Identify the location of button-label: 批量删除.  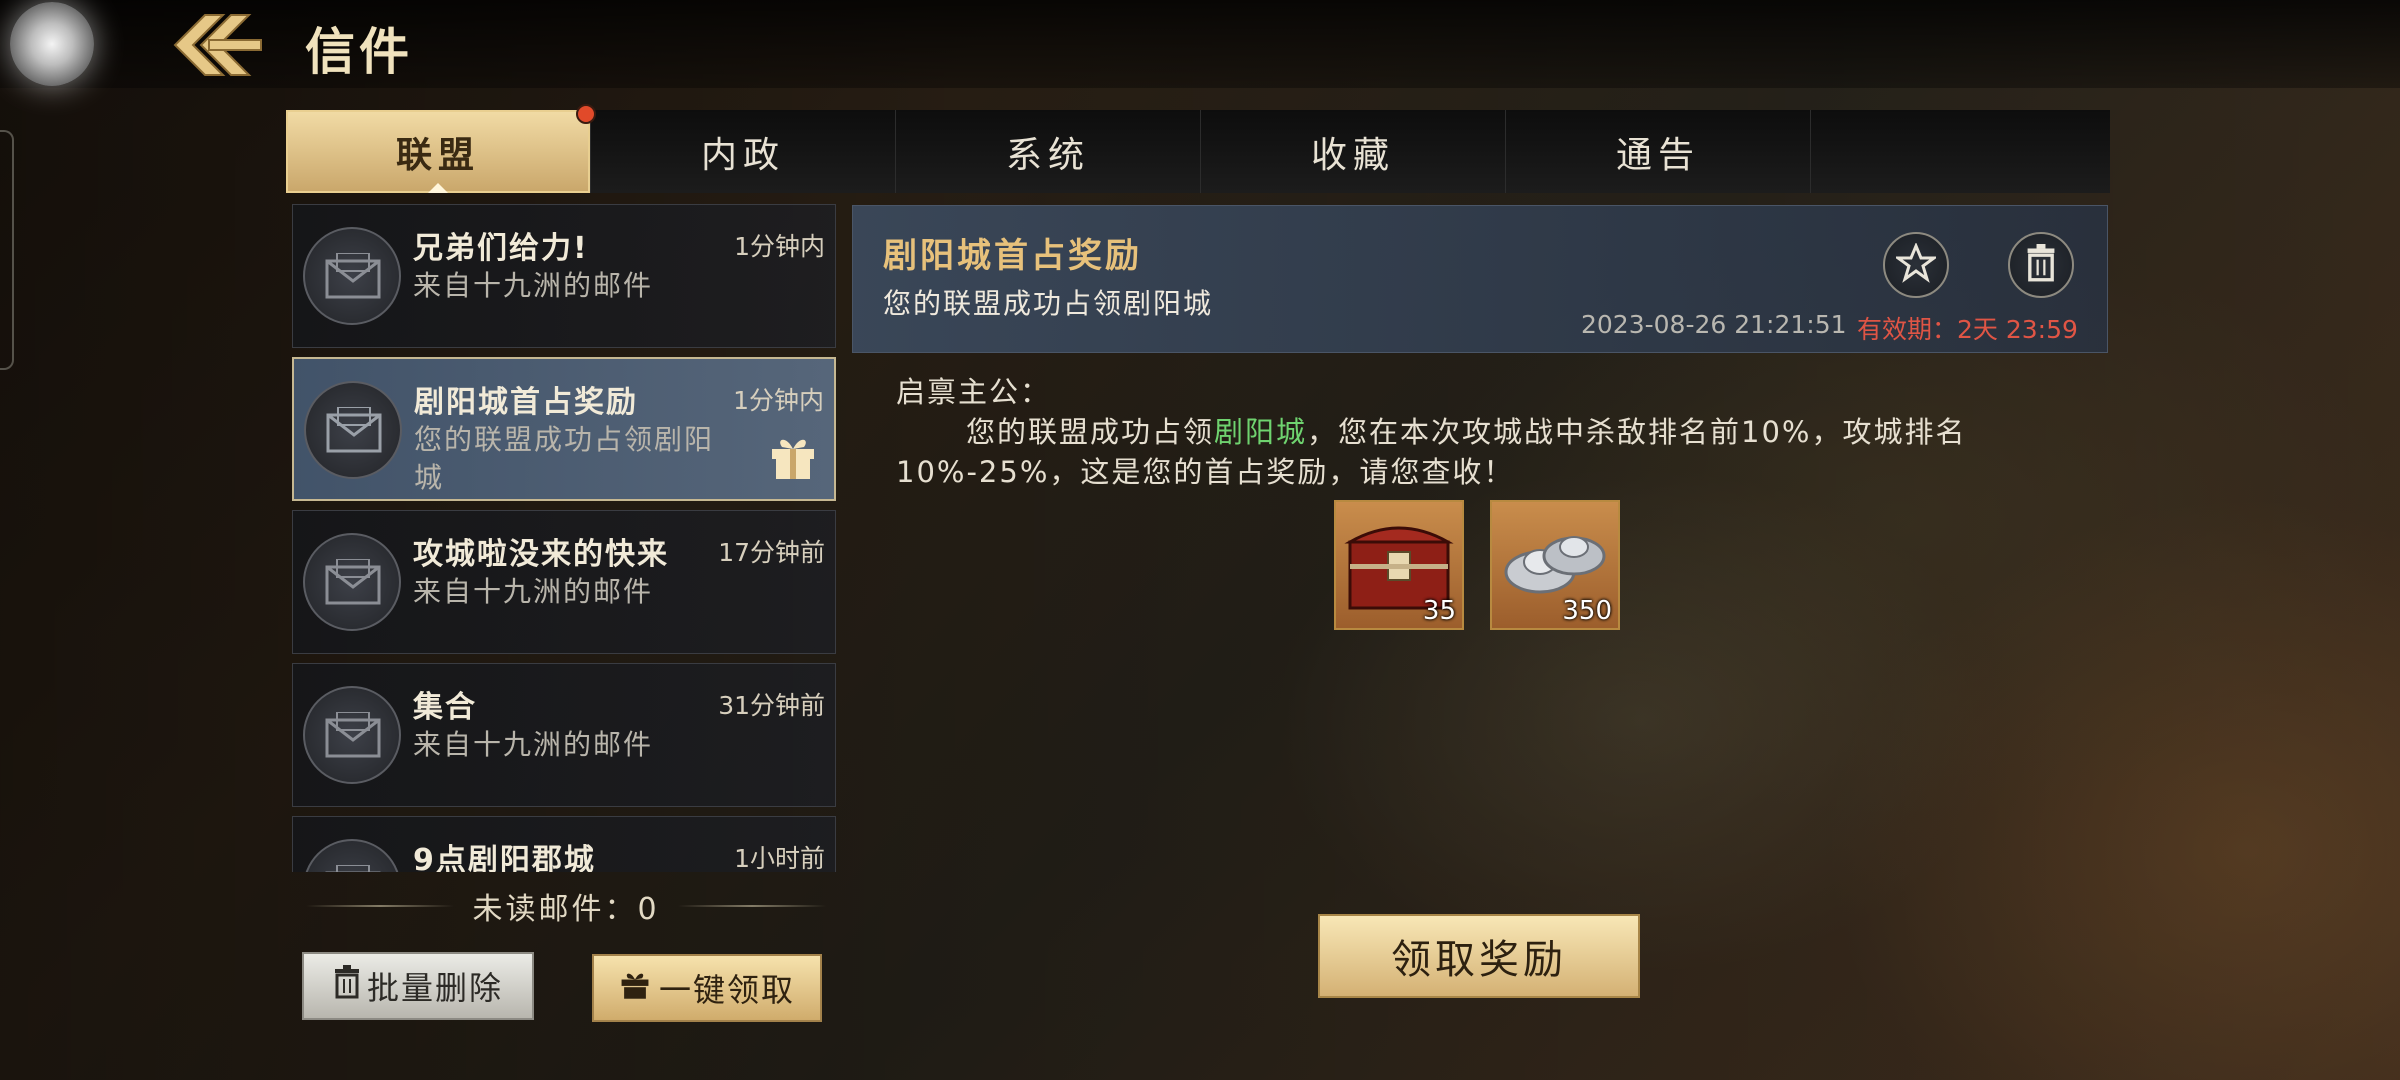
(434, 988).